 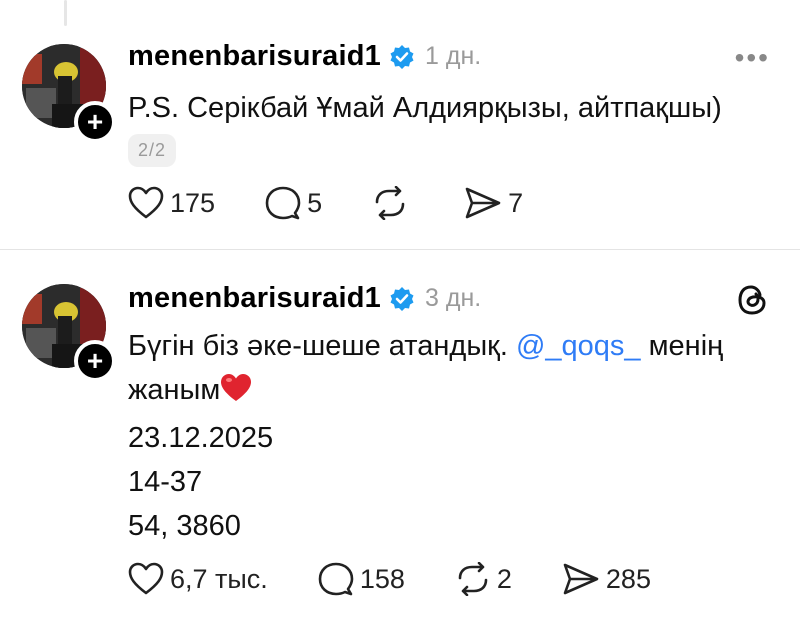 I want to click on post-actions: 175 5 7, so click(x=350, y=203).